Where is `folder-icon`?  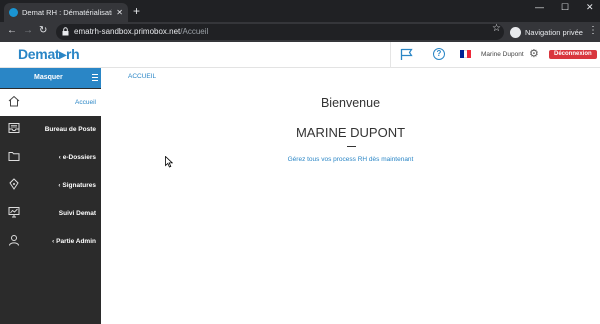
folder-icon is located at coordinates (14, 156).